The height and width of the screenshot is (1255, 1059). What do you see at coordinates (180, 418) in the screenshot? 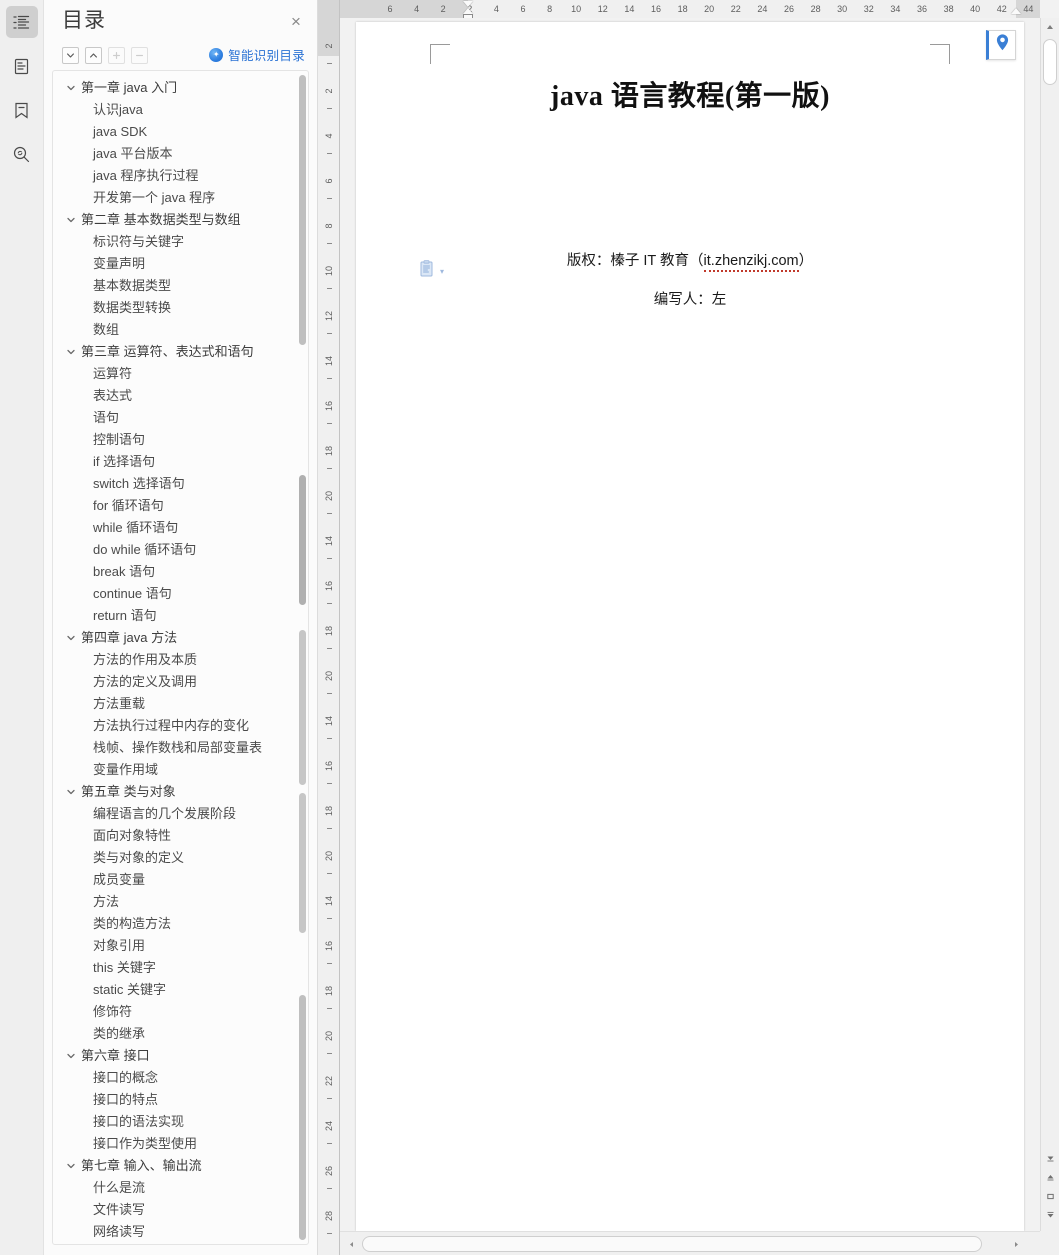
I see `toc-section-item: 语句` at bounding box center [180, 418].